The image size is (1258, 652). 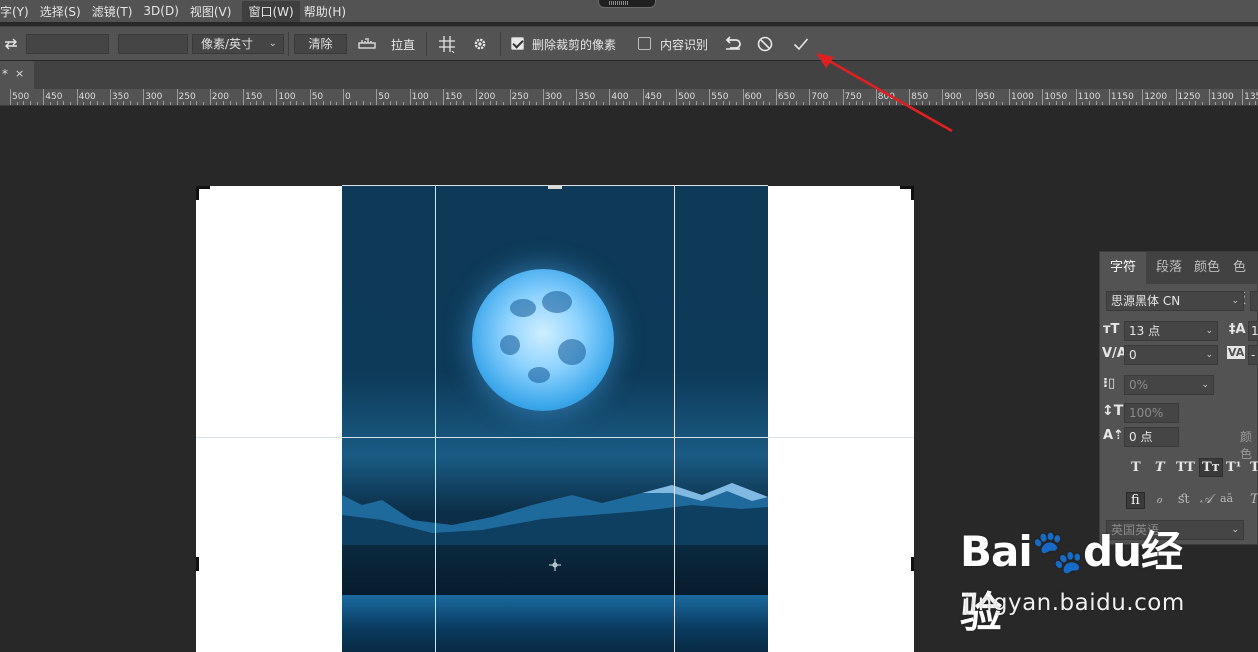 What do you see at coordinates (154, 97) in the screenshot?
I see `ruler-label: 300` at bounding box center [154, 97].